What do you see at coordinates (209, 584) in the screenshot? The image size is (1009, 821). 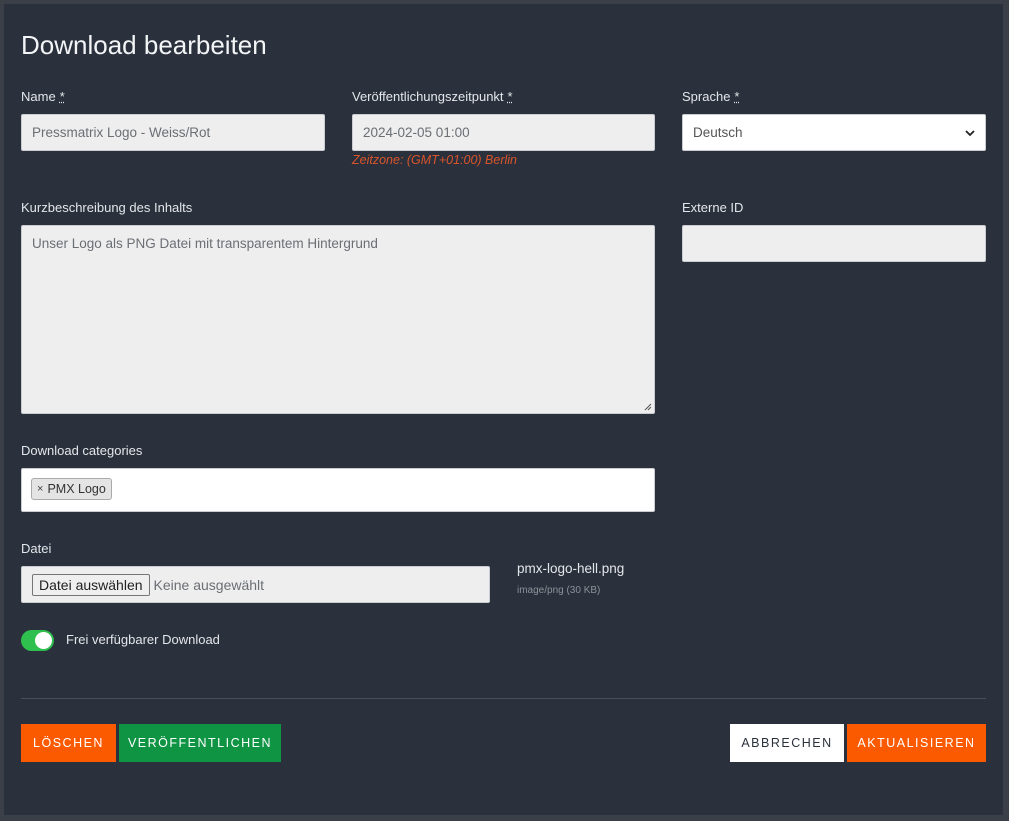 I see `no-file-text: Keine ausgewählt` at bounding box center [209, 584].